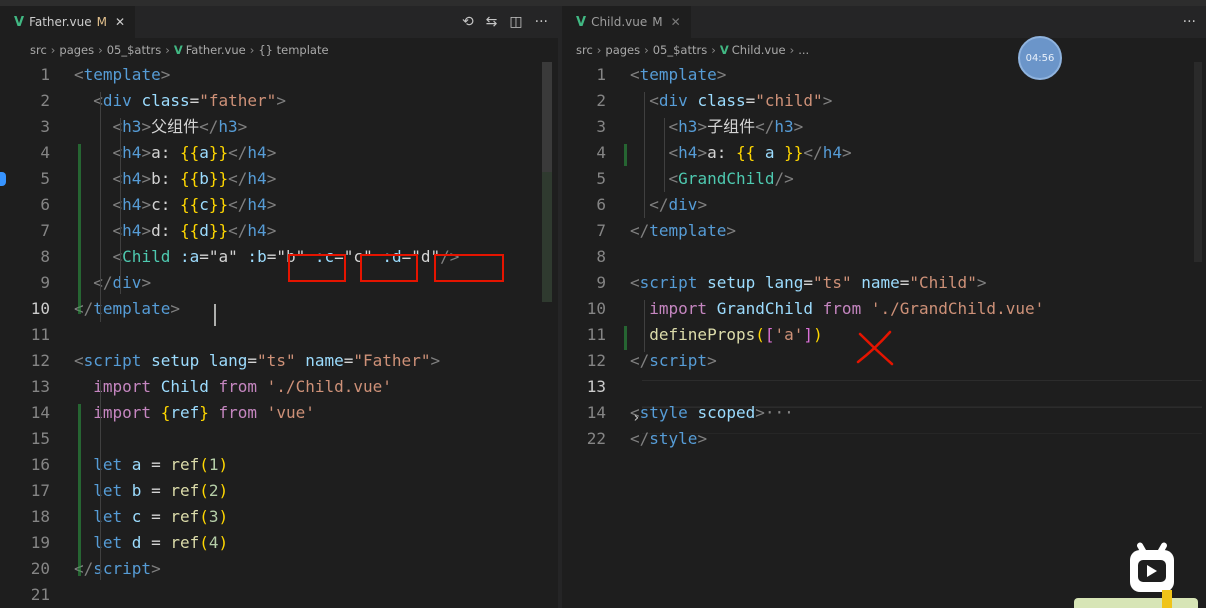 The image size is (1206, 608). I want to click on code-line: 6 </div>, so click(884, 205).